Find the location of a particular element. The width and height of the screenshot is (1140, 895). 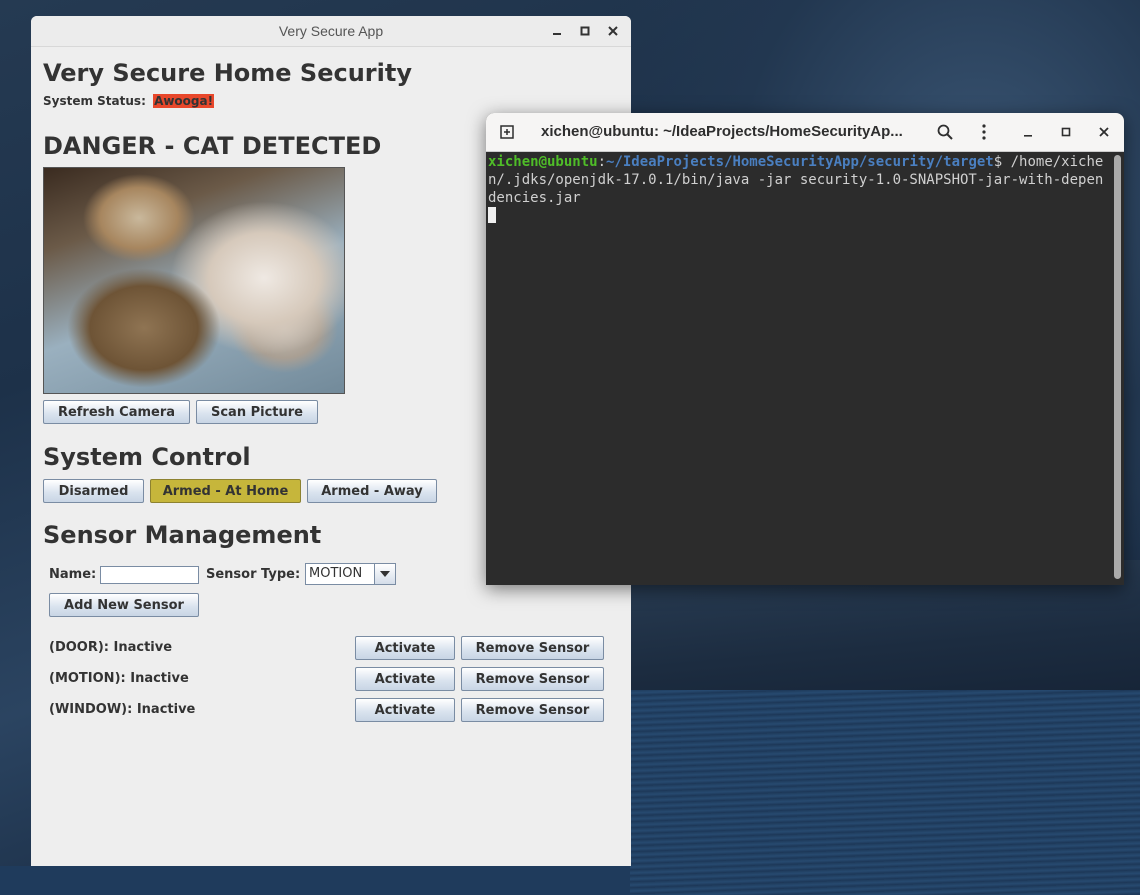

system-control-heading: System Control is located at coordinates (147, 457).